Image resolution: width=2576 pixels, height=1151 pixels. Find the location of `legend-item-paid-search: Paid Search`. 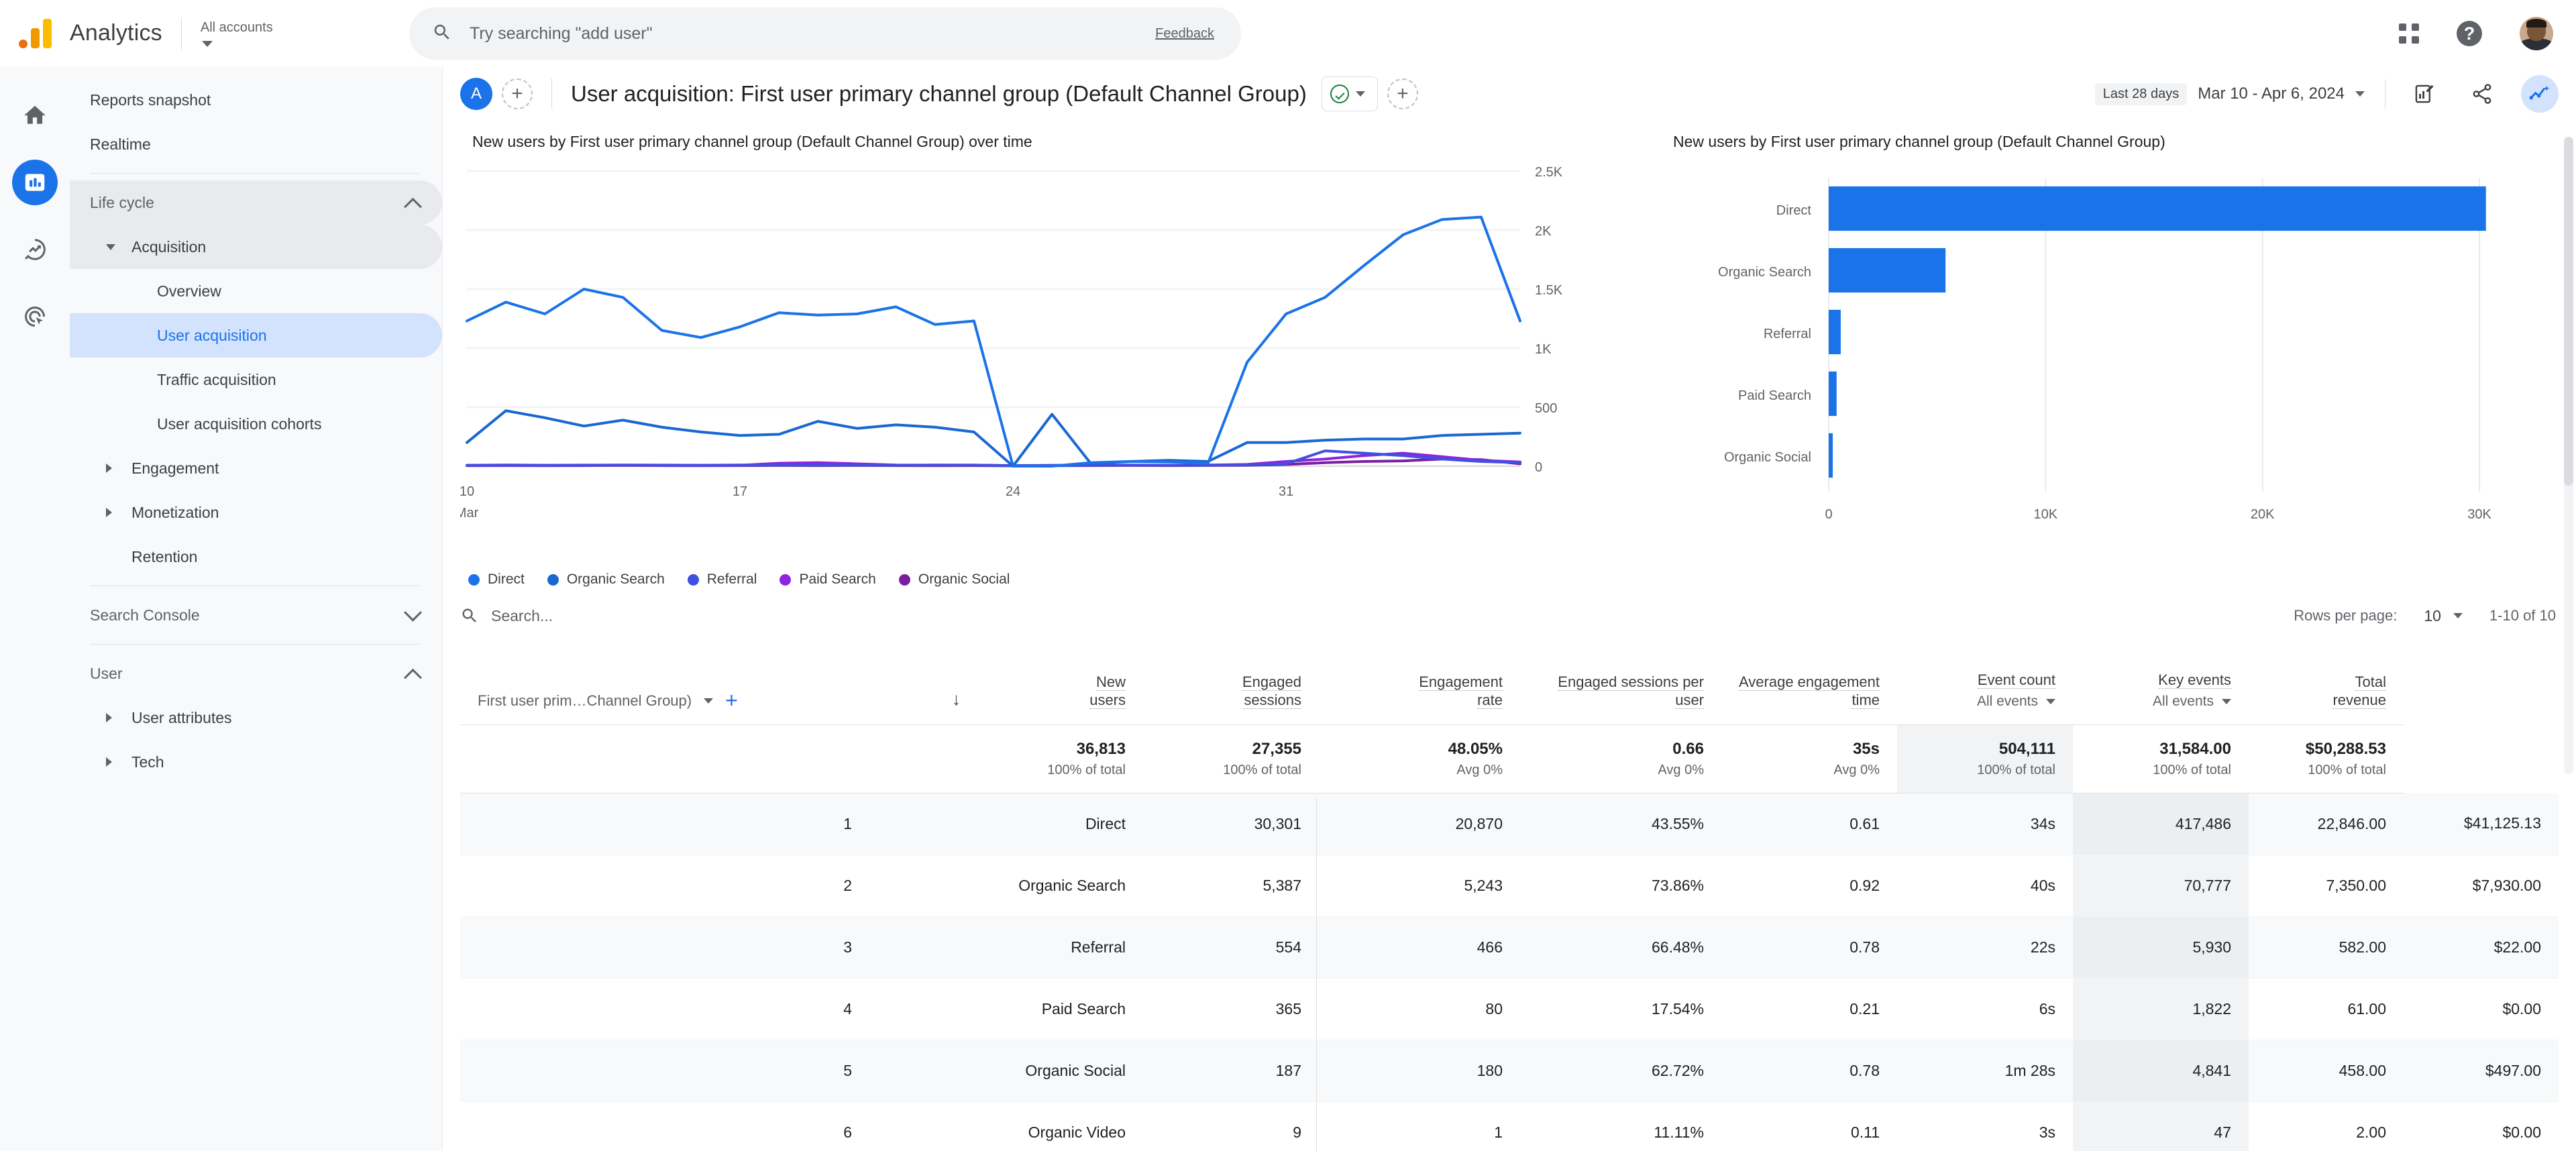

legend-item-paid-search: Paid Search is located at coordinates (828, 580).